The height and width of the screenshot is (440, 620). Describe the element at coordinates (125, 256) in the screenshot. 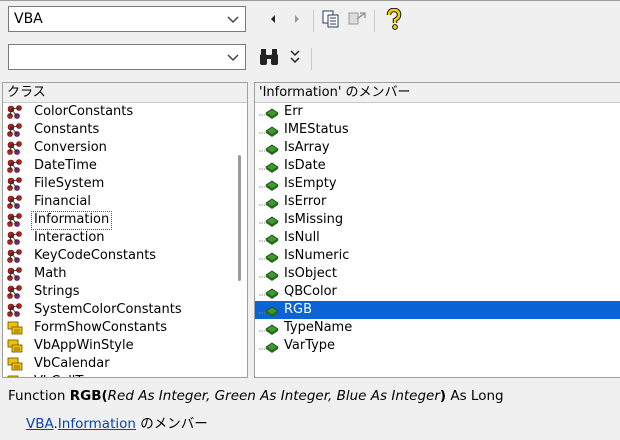

I see `class-item: KeyCodeConstants` at that location.